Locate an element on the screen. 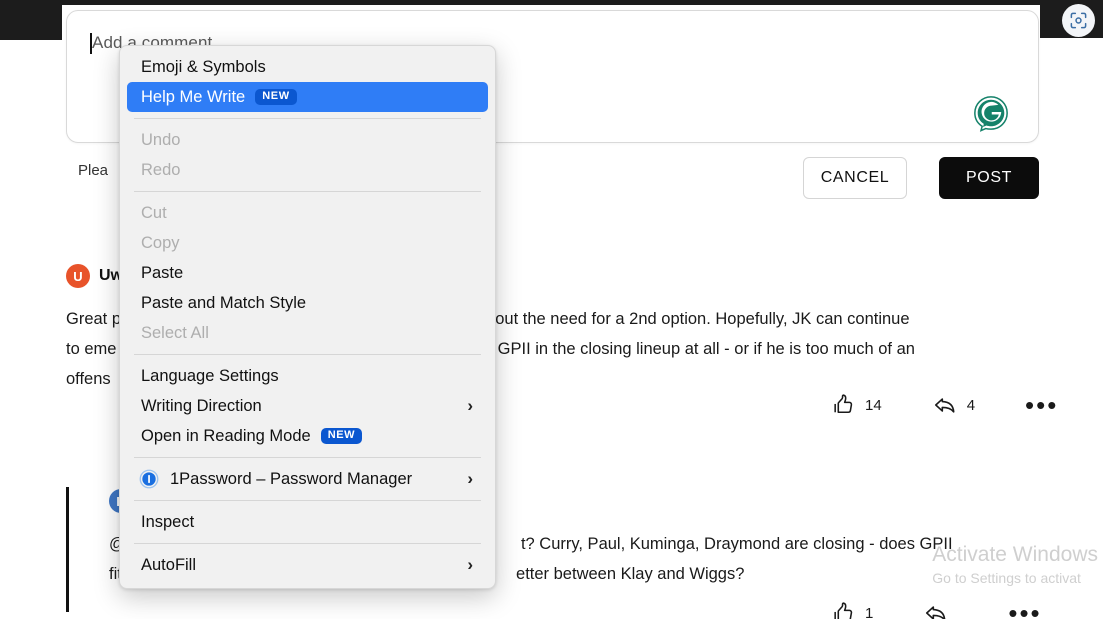 The width and height of the screenshot is (1103, 619). menu-item-1password: 1Password – Password Manager › is located at coordinates (307, 479).